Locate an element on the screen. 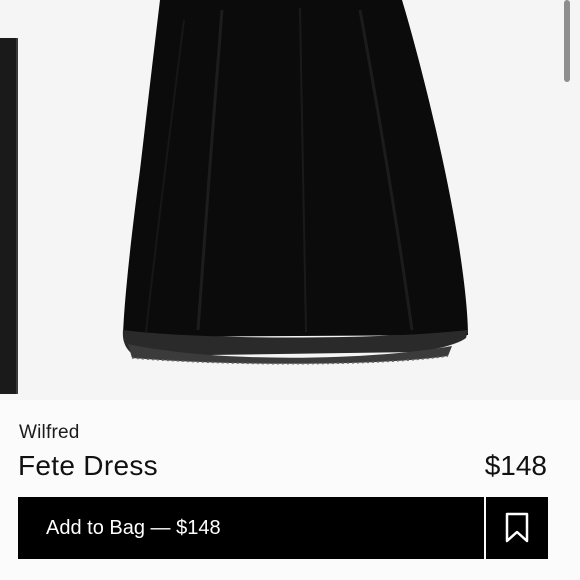 The width and height of the screenshot is (580, 580). purchase-actions: Add to Bag — $148 is located at coordinates (283, 528).